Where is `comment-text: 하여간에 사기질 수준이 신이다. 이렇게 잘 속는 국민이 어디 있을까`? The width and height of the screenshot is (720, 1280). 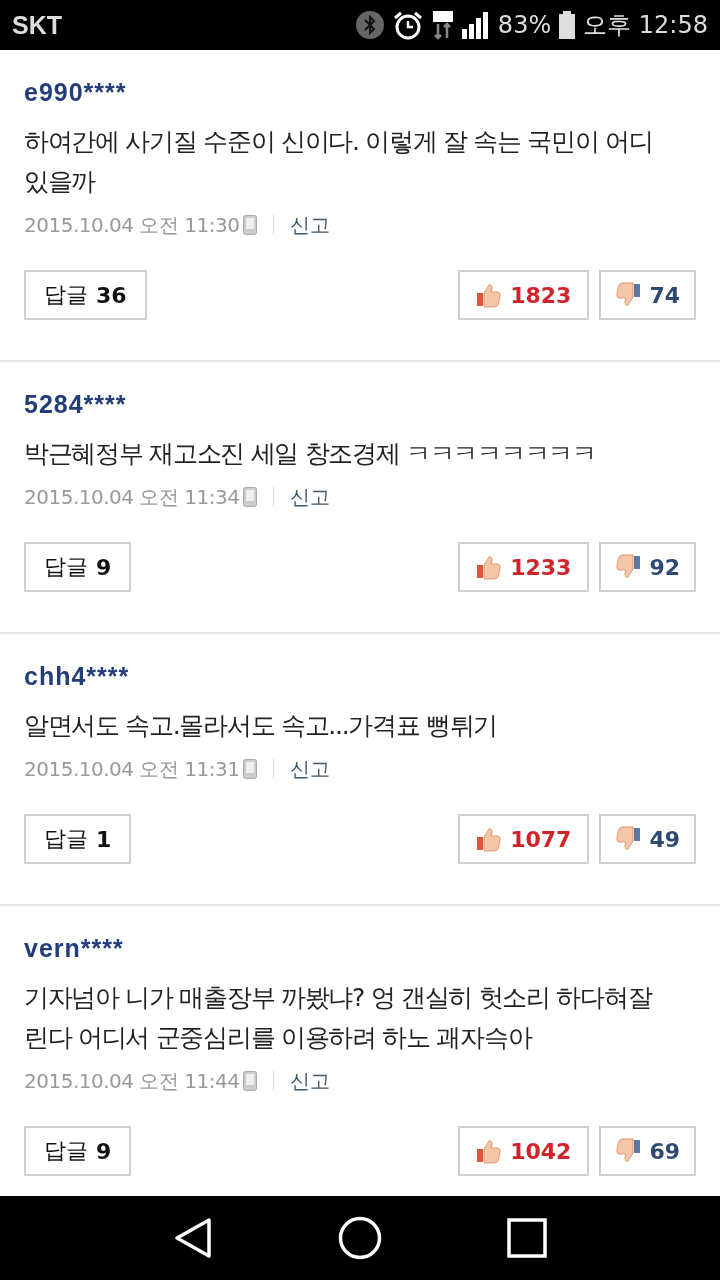
comment-text: 하여간에 사기질 수준이 신이다. 이렇게 잘 속는 국민이 어디 있을까 is located at coordinates (339, 162).